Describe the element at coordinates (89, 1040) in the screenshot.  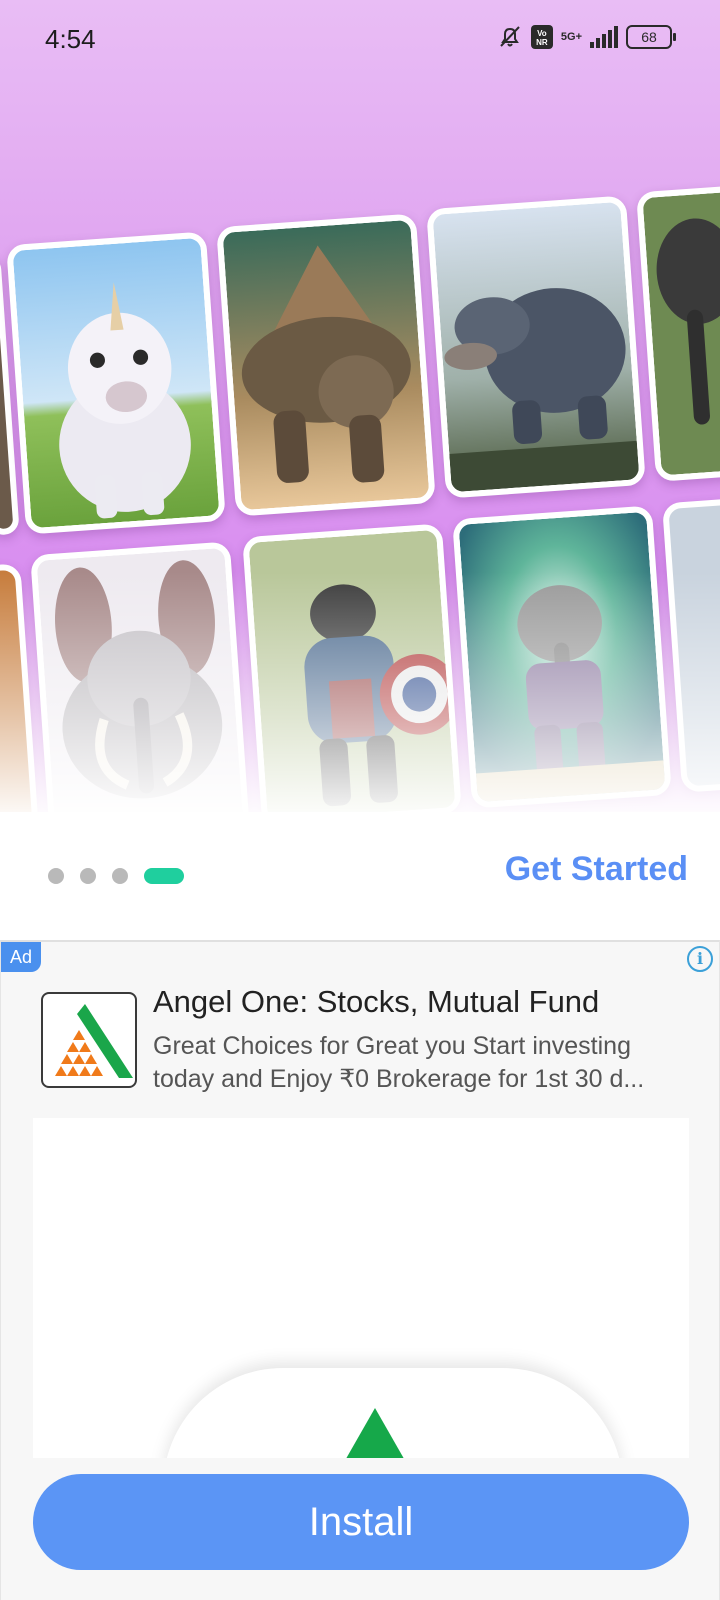
I see `angel-one-logo` at that location.